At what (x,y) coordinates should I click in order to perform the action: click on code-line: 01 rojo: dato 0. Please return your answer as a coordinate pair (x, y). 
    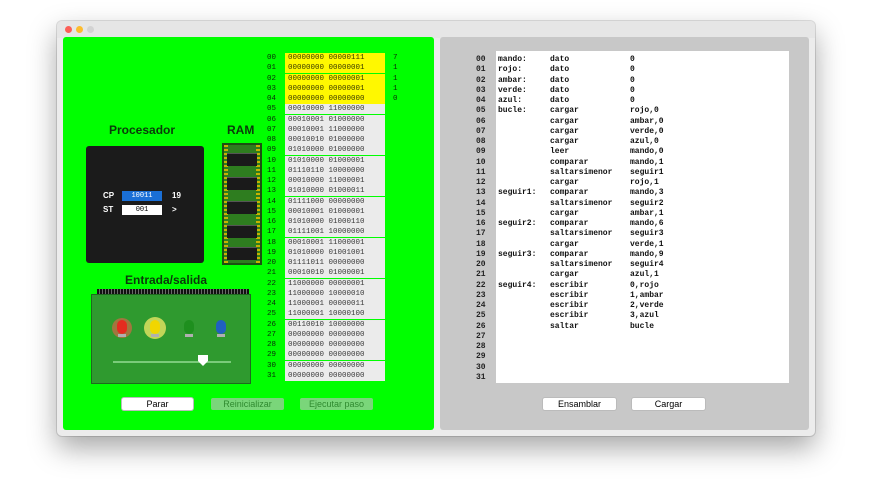
    Looking at the image, I should click on (632, 70).